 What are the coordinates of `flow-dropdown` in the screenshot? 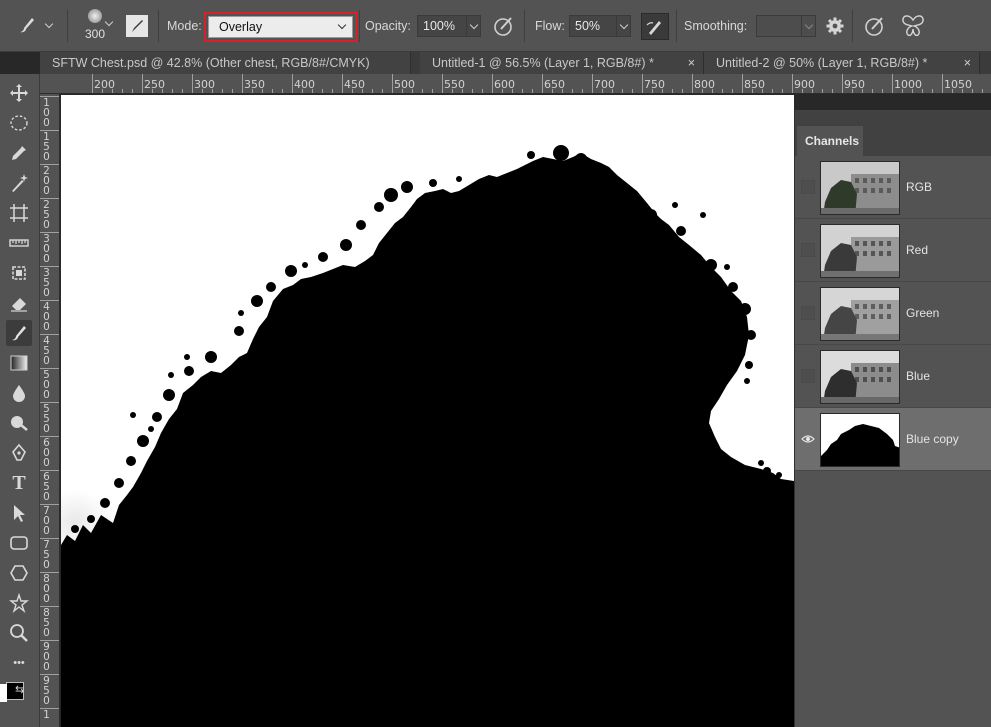 It's located at (624, 26).